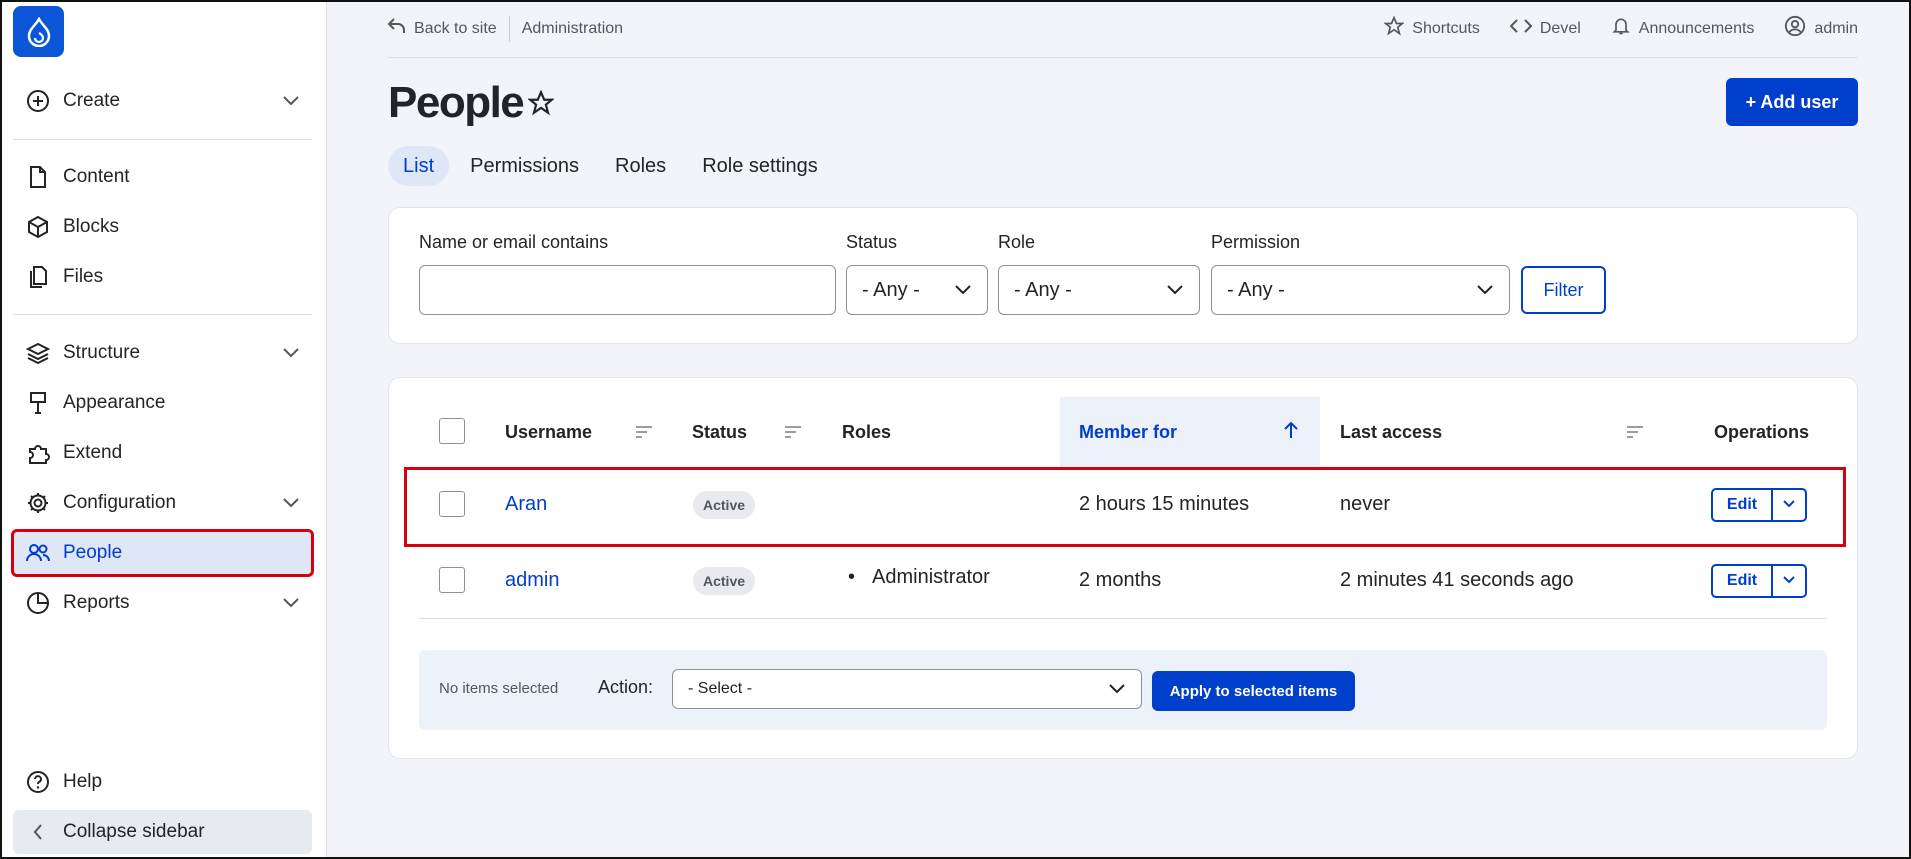 The image size is (1911, 859). Describe the element at coordinates (452, 431) in the screenshot. I see `select-all-checkbox` at that location.